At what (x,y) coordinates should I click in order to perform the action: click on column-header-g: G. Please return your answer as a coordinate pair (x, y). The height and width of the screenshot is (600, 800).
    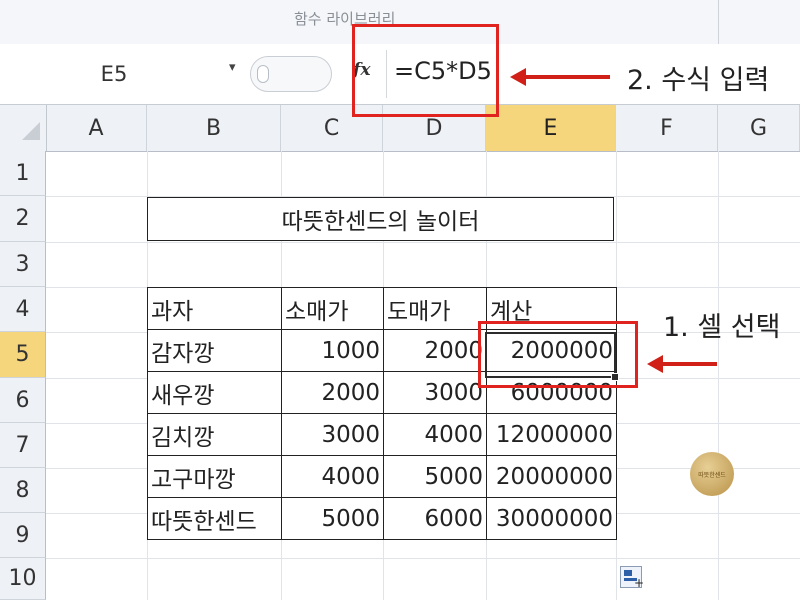
    Looking at the image, I should click on (759, 128).